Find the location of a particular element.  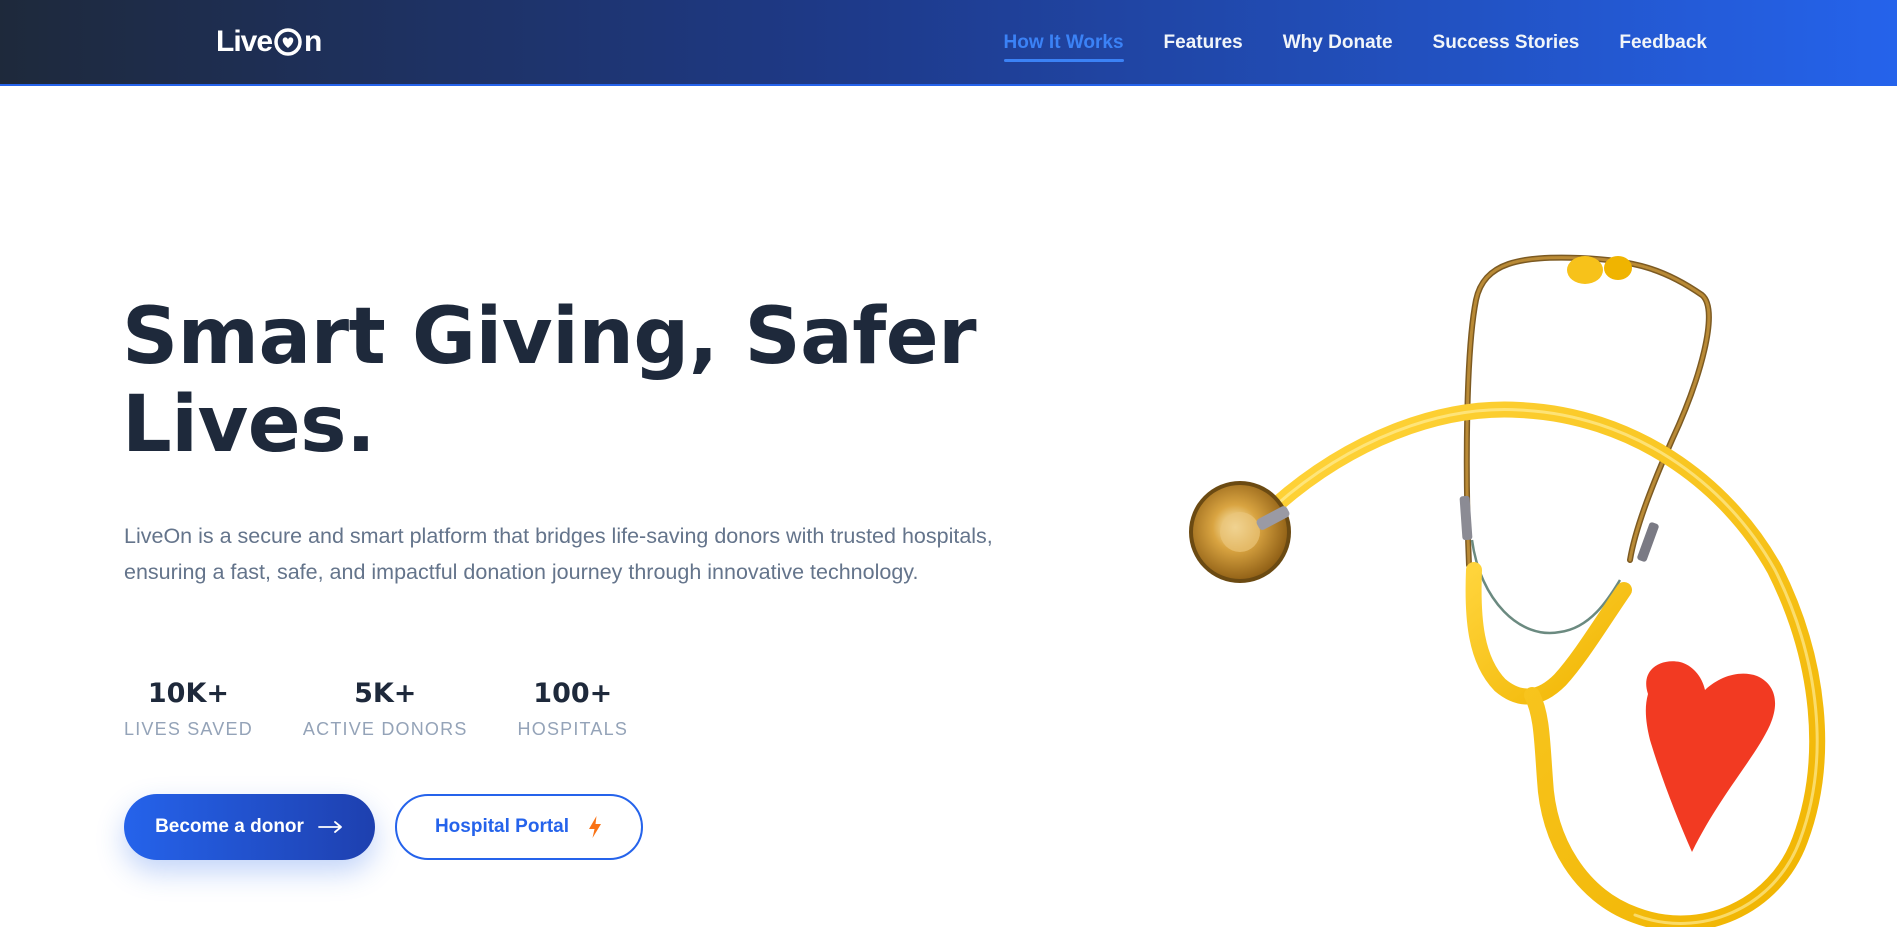

nav-link-how-it-works: How It Works is located at coordinates (1063, 43).